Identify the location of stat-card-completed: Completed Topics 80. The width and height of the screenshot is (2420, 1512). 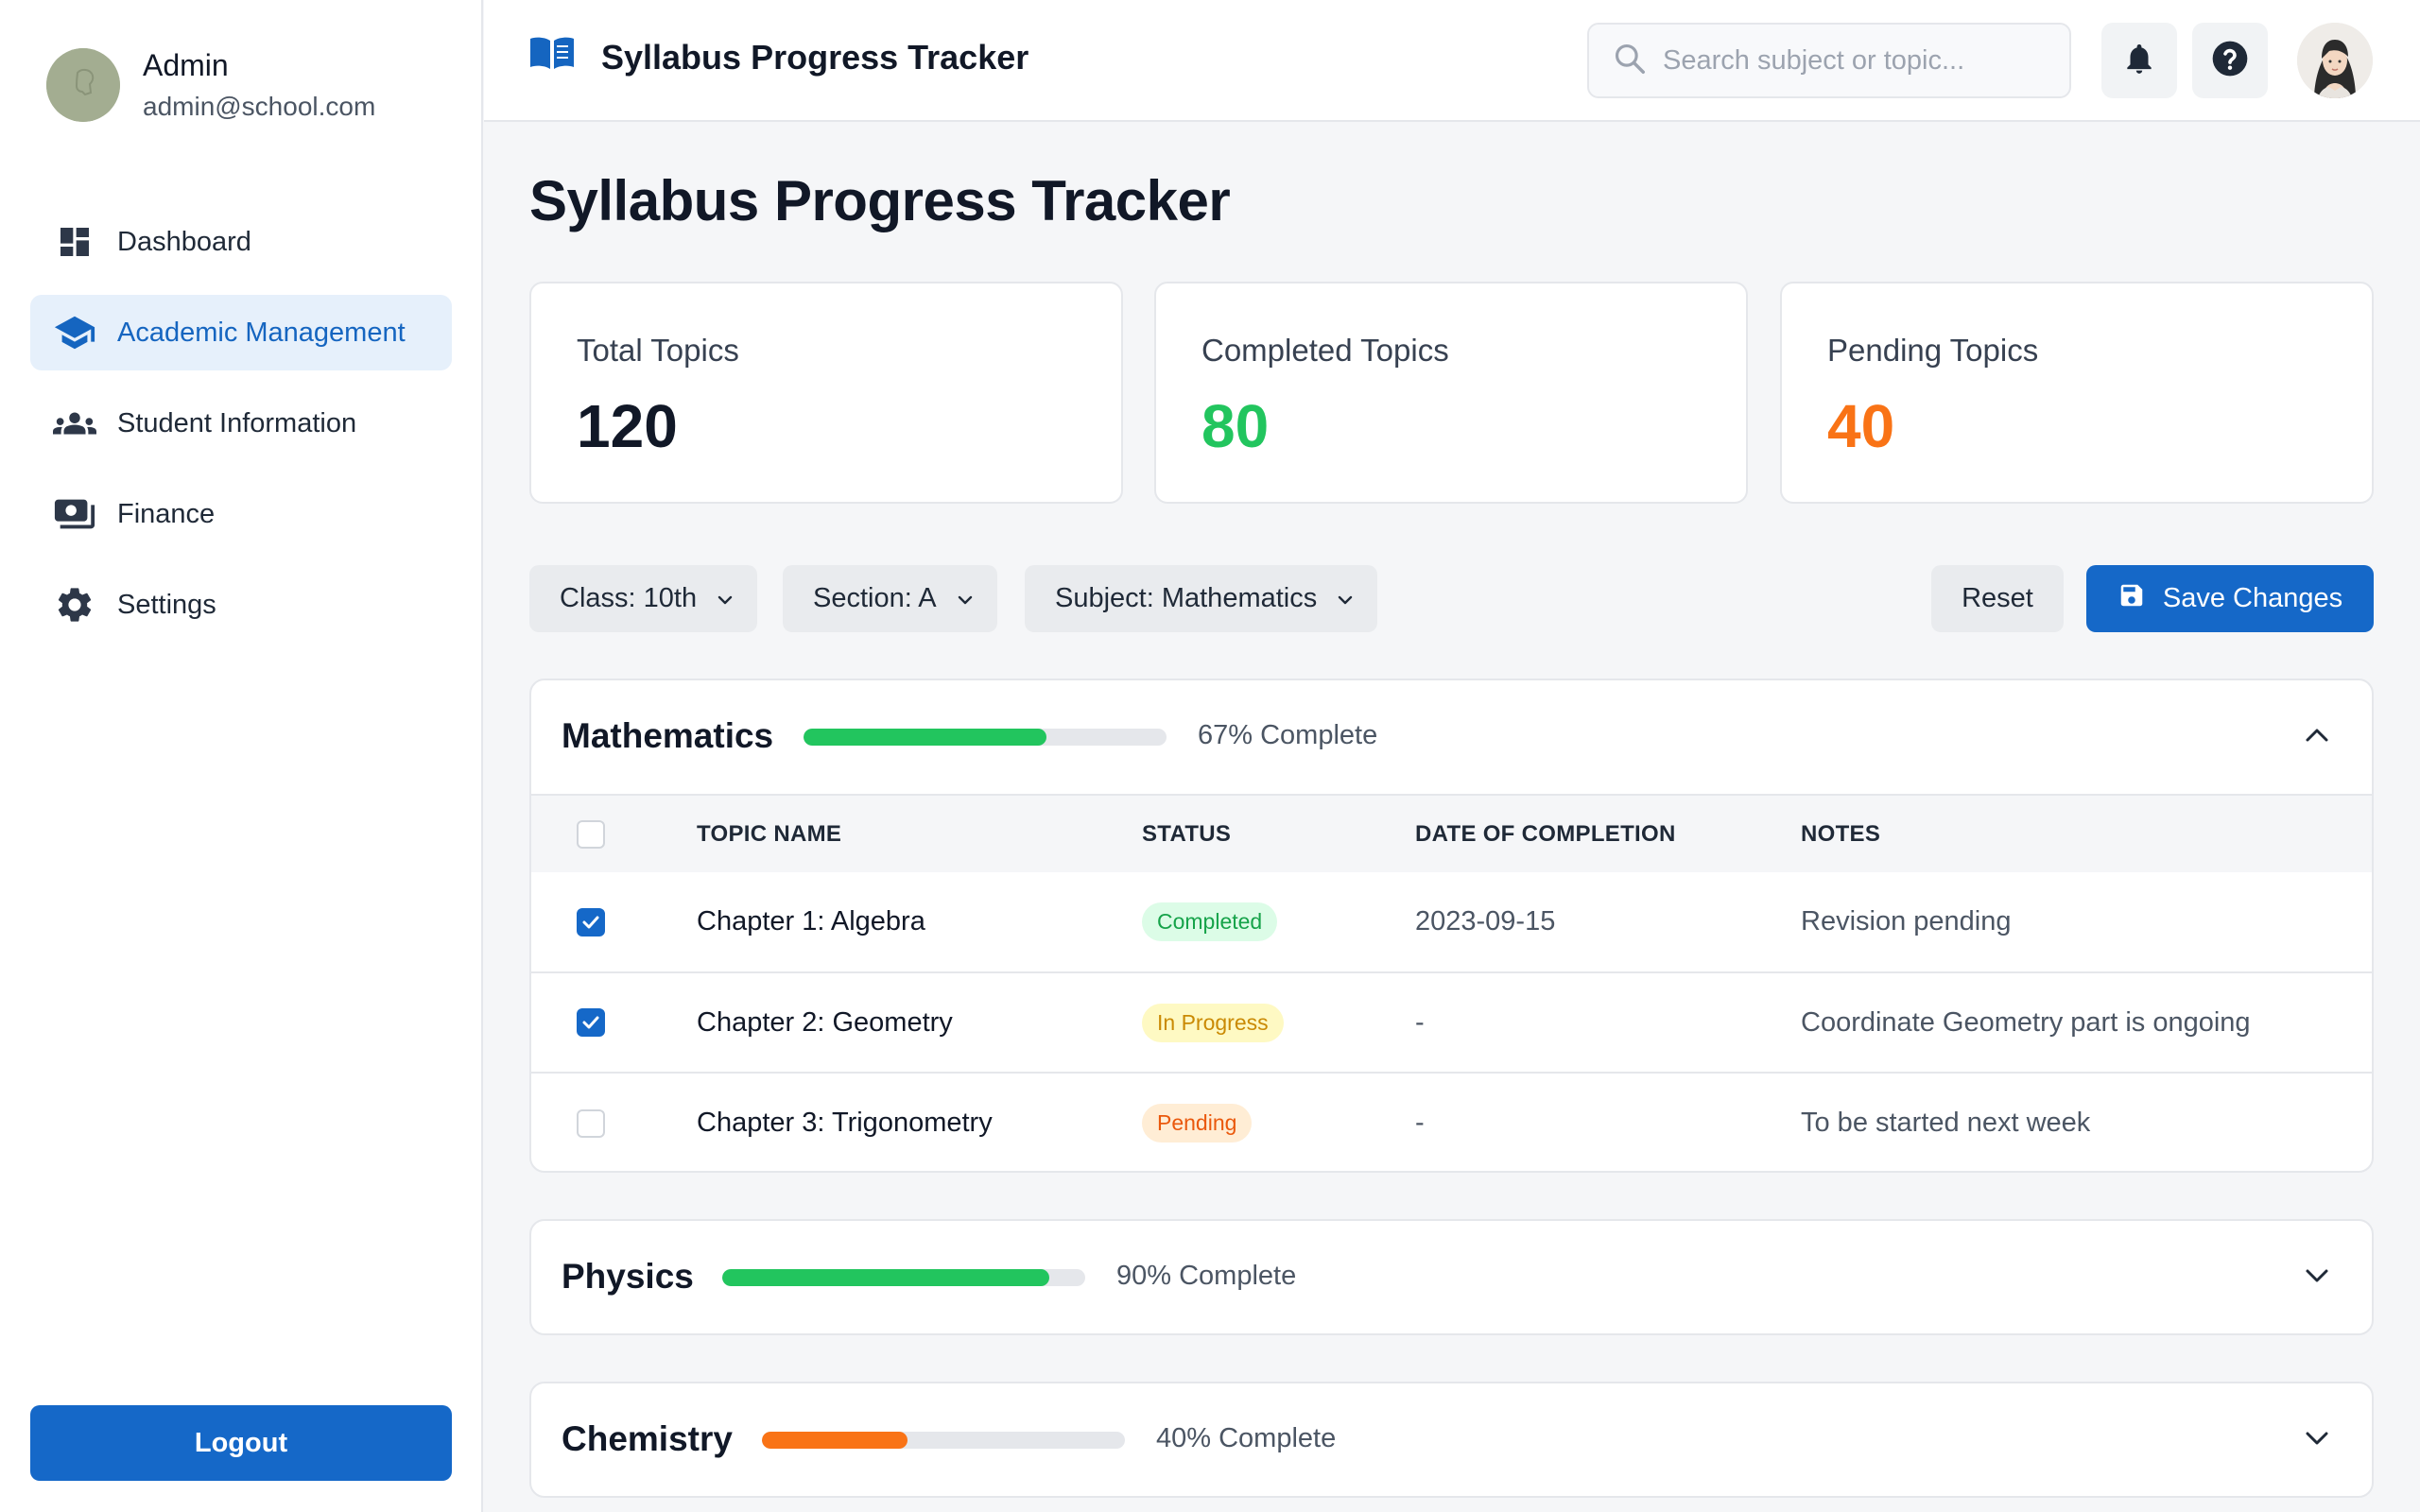
(1451, 393).